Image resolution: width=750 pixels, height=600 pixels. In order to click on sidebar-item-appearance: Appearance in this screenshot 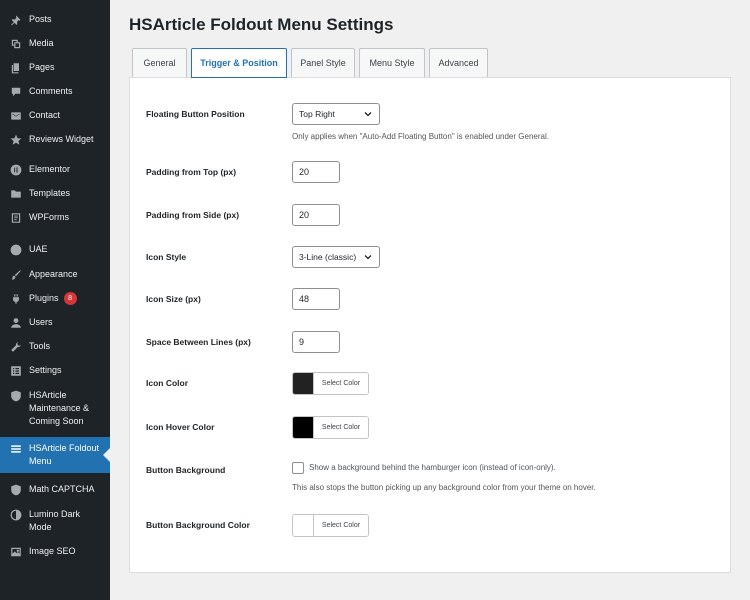, I will do `click(55, 276)`.